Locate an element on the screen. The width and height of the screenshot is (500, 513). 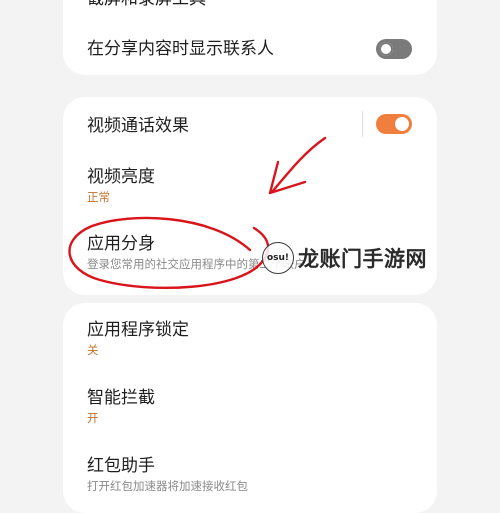
app-lock-title: 应用程序锁定 is located at coordinates (250, 330).